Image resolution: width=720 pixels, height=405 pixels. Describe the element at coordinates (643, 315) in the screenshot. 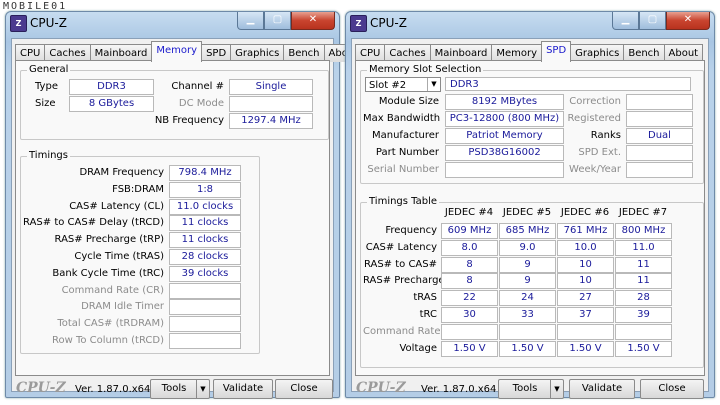

I see `timings-cell: 39` at that location.